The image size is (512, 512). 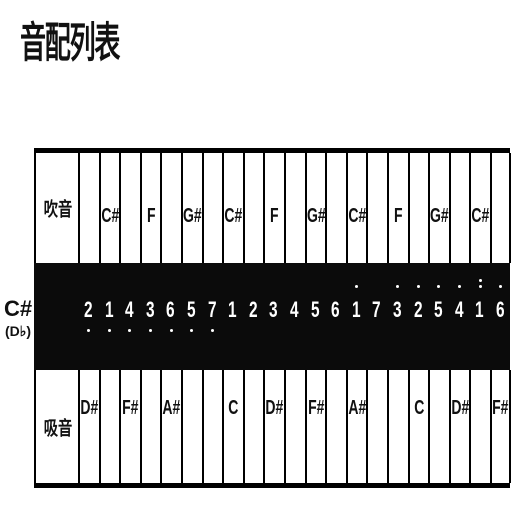 I want to click on number-cell: 7, so click(x=212, y=316).